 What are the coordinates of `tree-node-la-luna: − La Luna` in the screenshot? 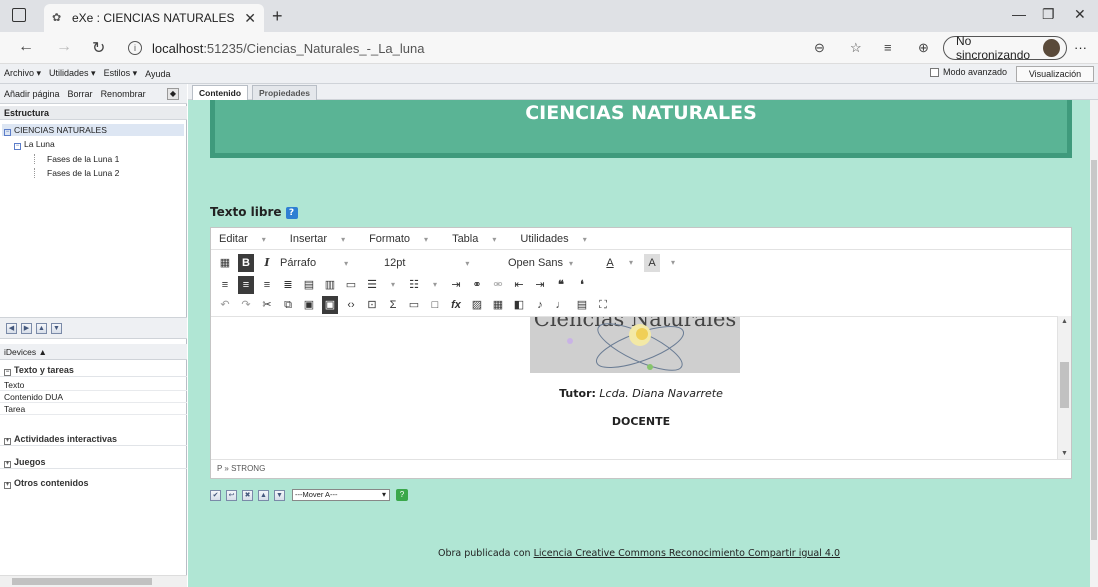 It's located at (34, 144).